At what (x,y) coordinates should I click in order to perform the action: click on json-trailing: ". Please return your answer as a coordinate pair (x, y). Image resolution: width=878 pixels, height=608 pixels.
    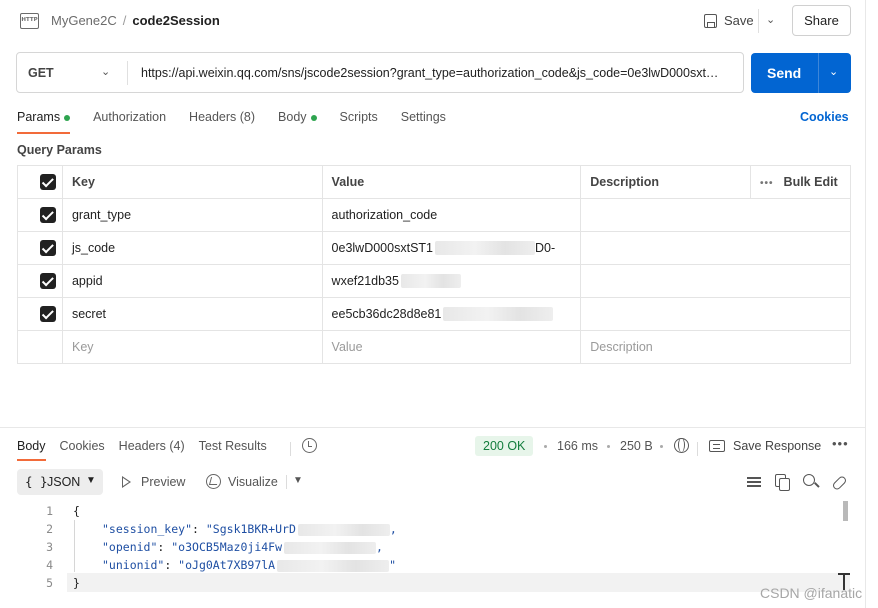
    Looking at the image, I should click on (393, 565).